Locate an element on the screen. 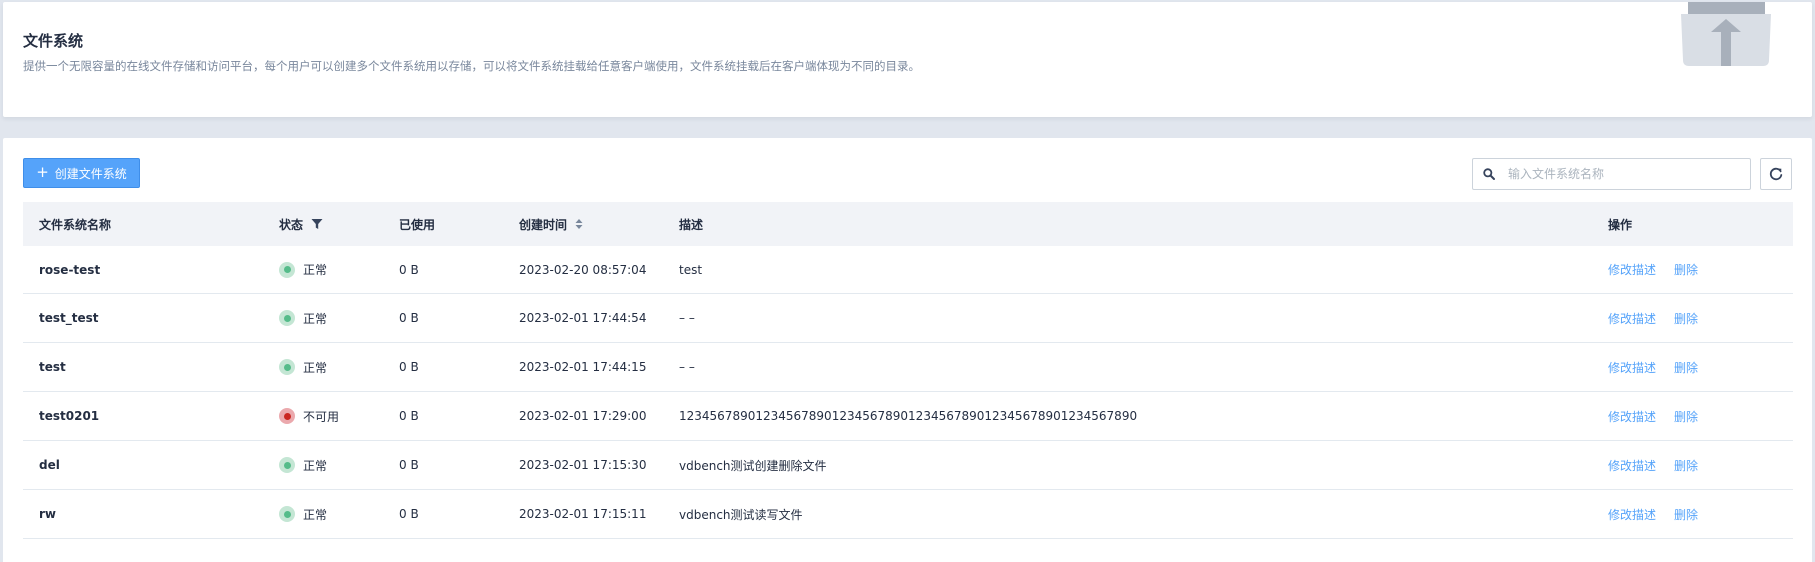 The width and height of the screenshot is (1815, 562). column-header-status: 状态 is located at coordinates (323, 224).